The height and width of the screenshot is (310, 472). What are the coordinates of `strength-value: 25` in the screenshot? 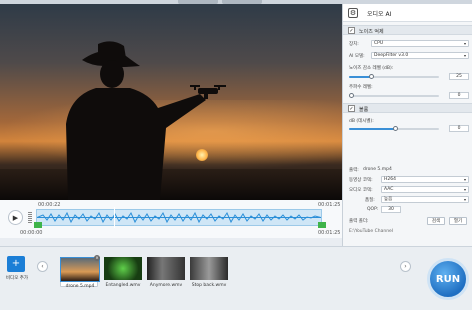 It's located at (459, 76).